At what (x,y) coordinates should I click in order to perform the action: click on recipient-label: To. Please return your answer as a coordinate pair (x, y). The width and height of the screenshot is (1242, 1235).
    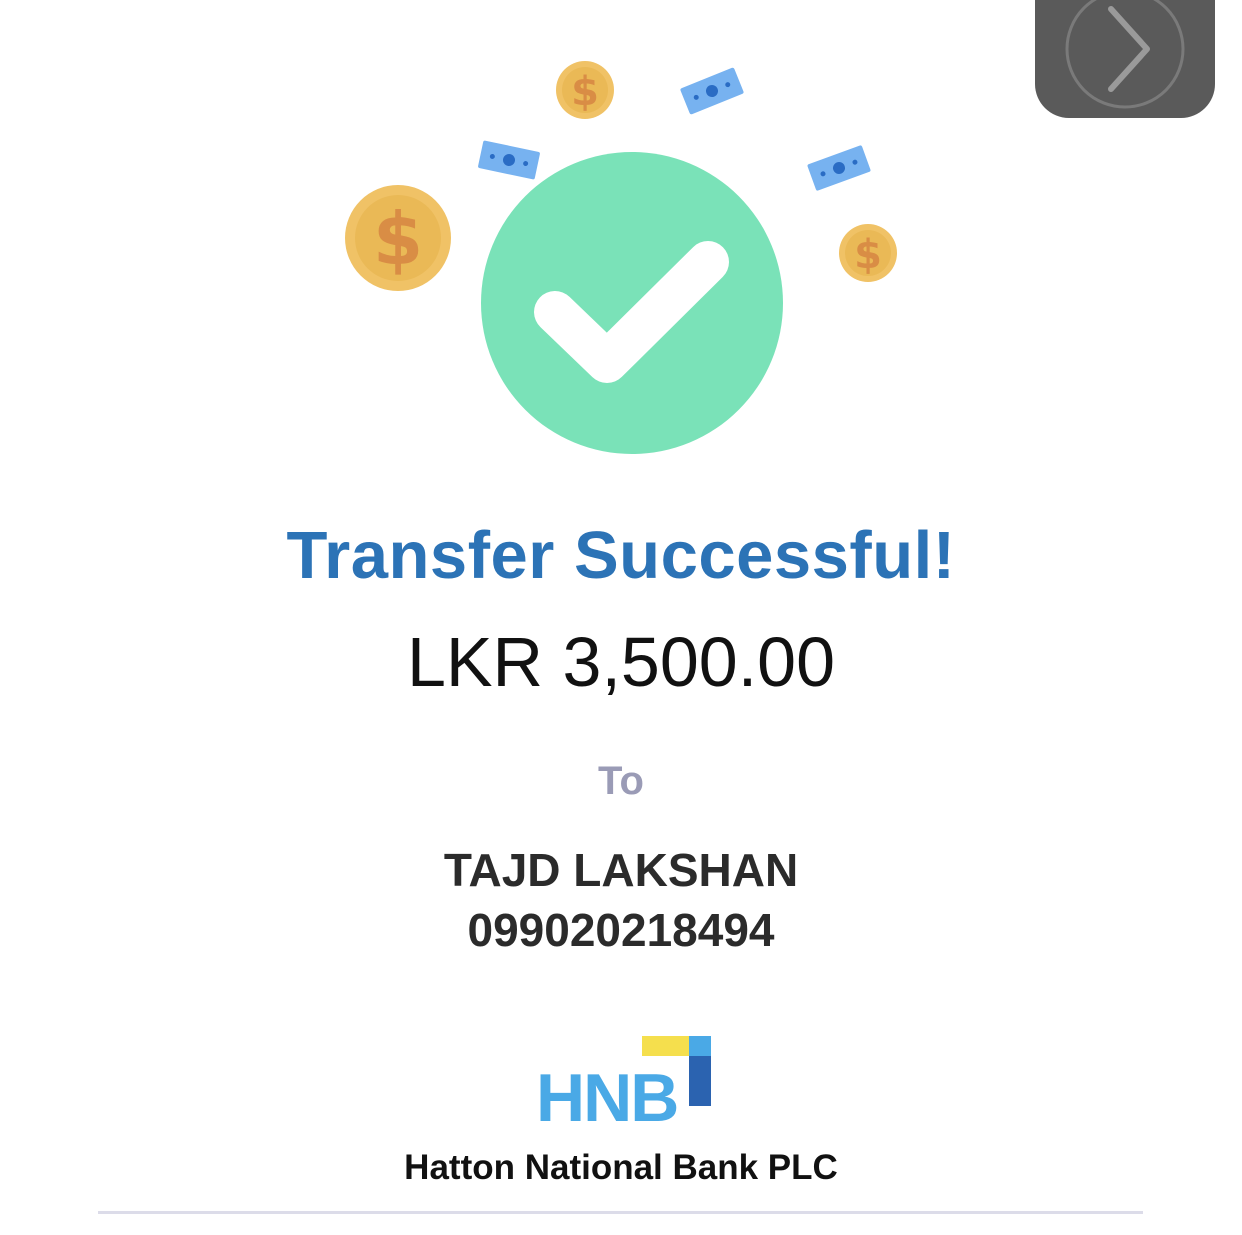
    Looking at the image, I should click on (621, 781).